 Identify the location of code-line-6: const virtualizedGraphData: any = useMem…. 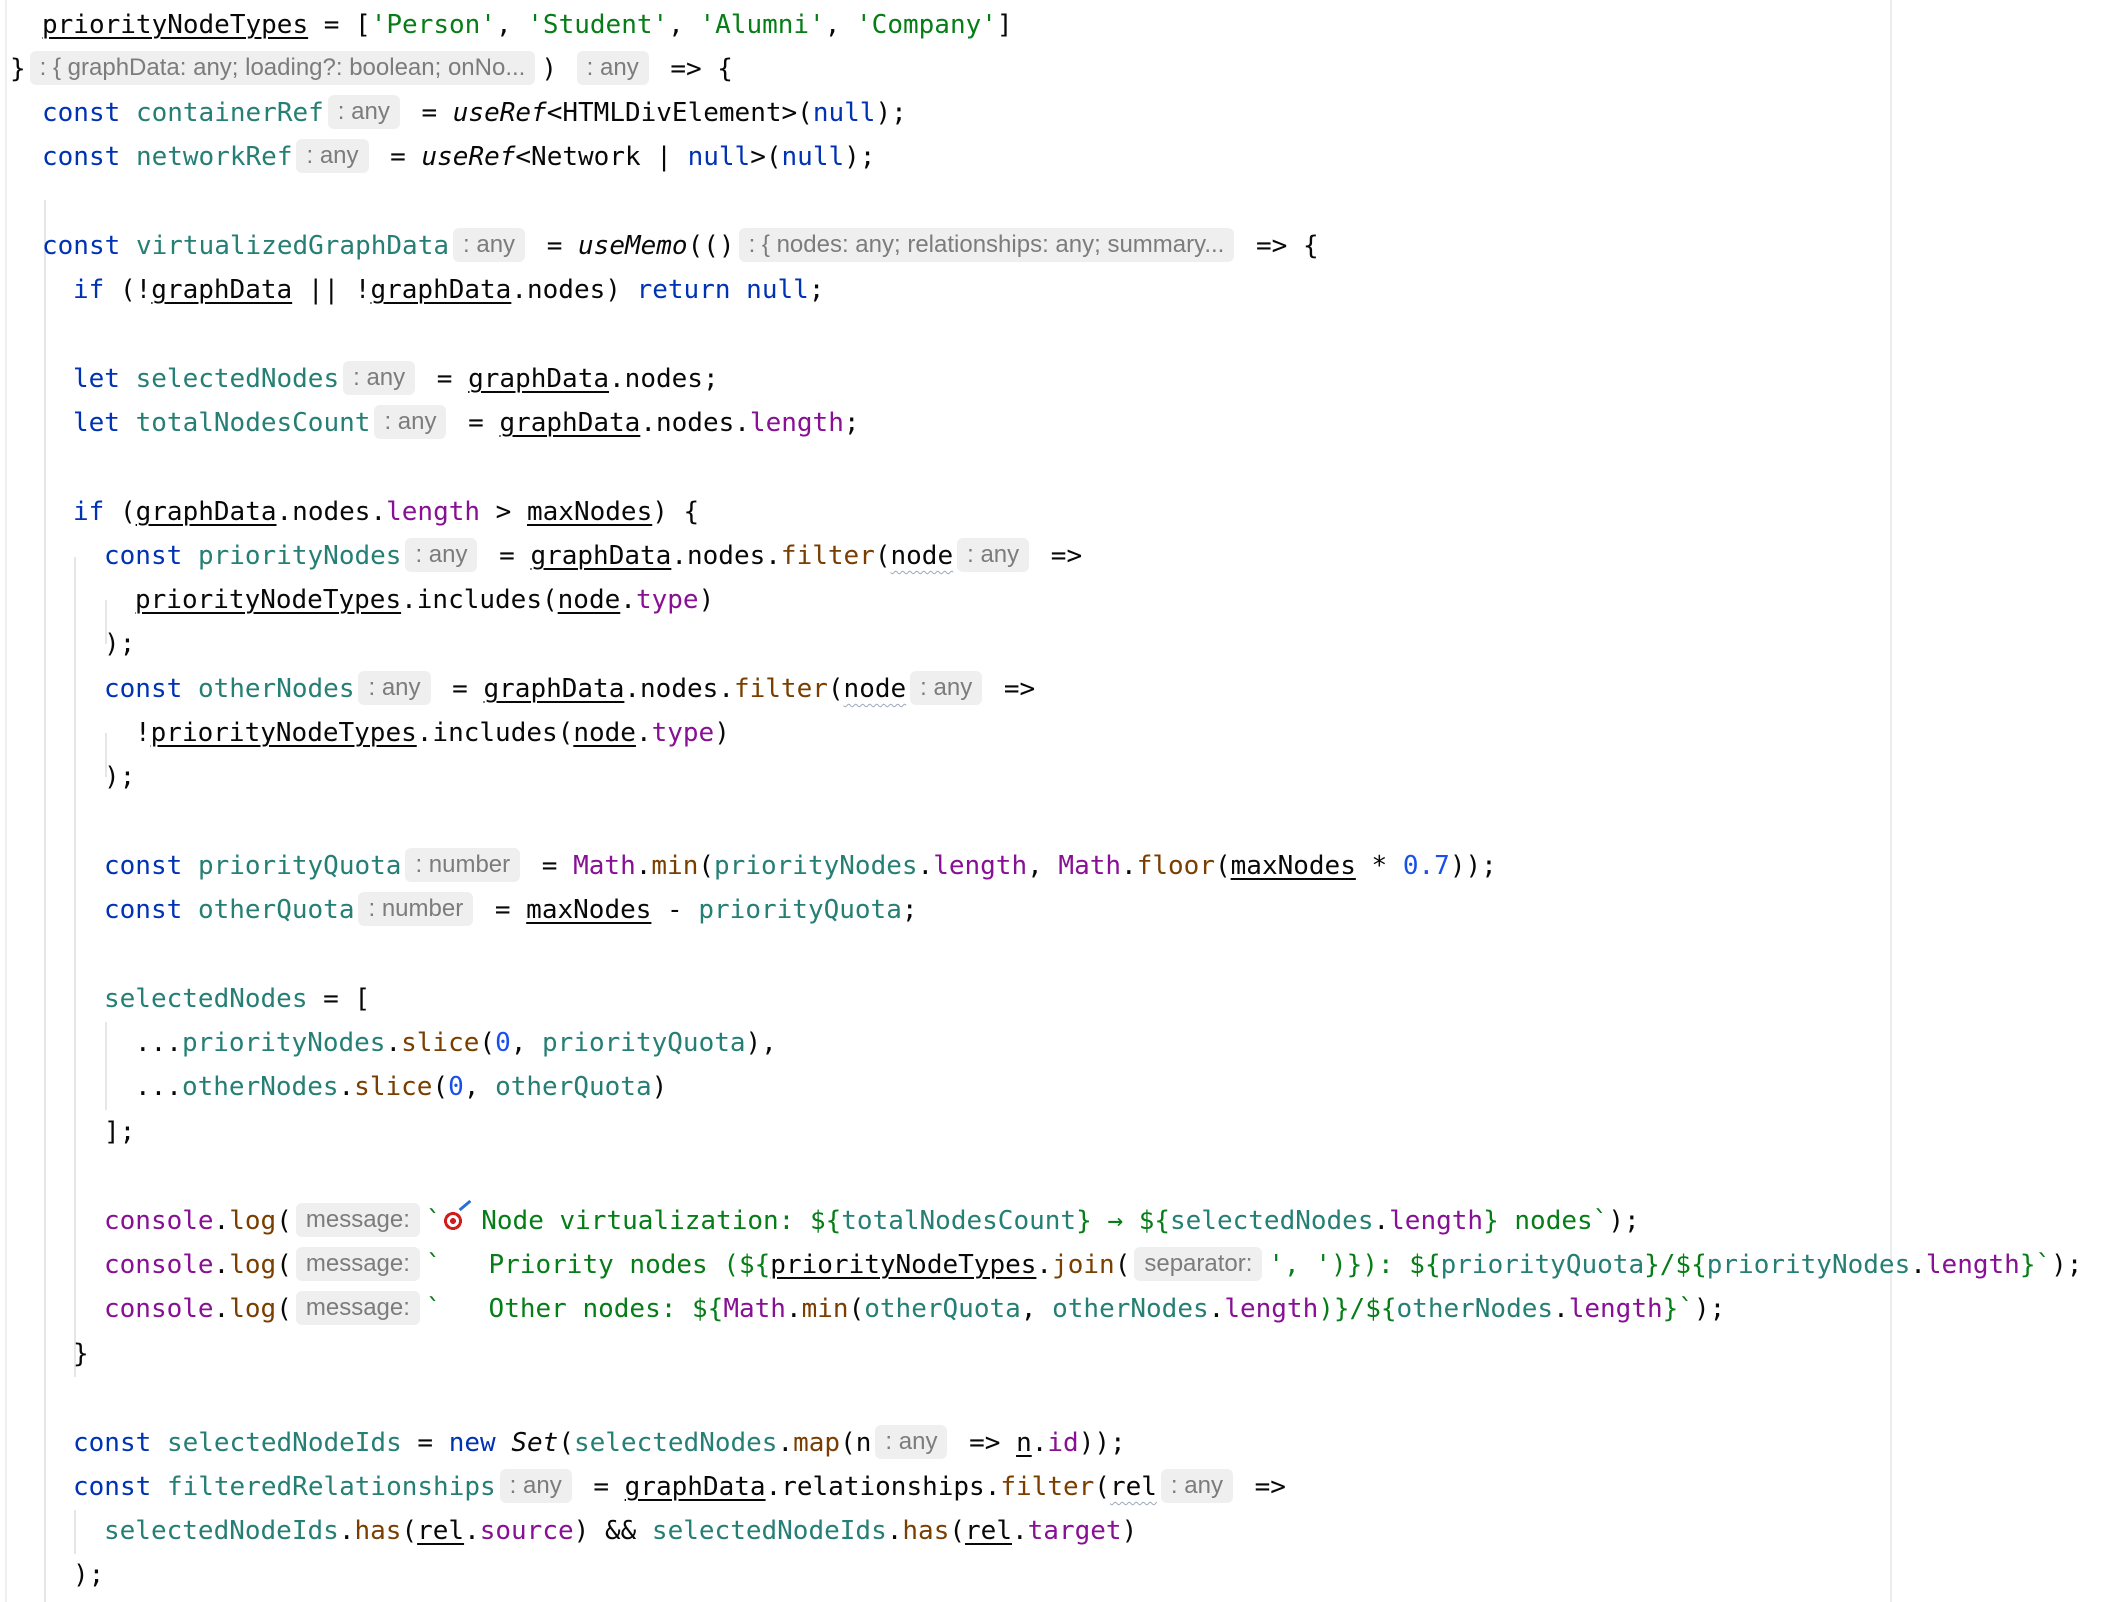
(680, 246).